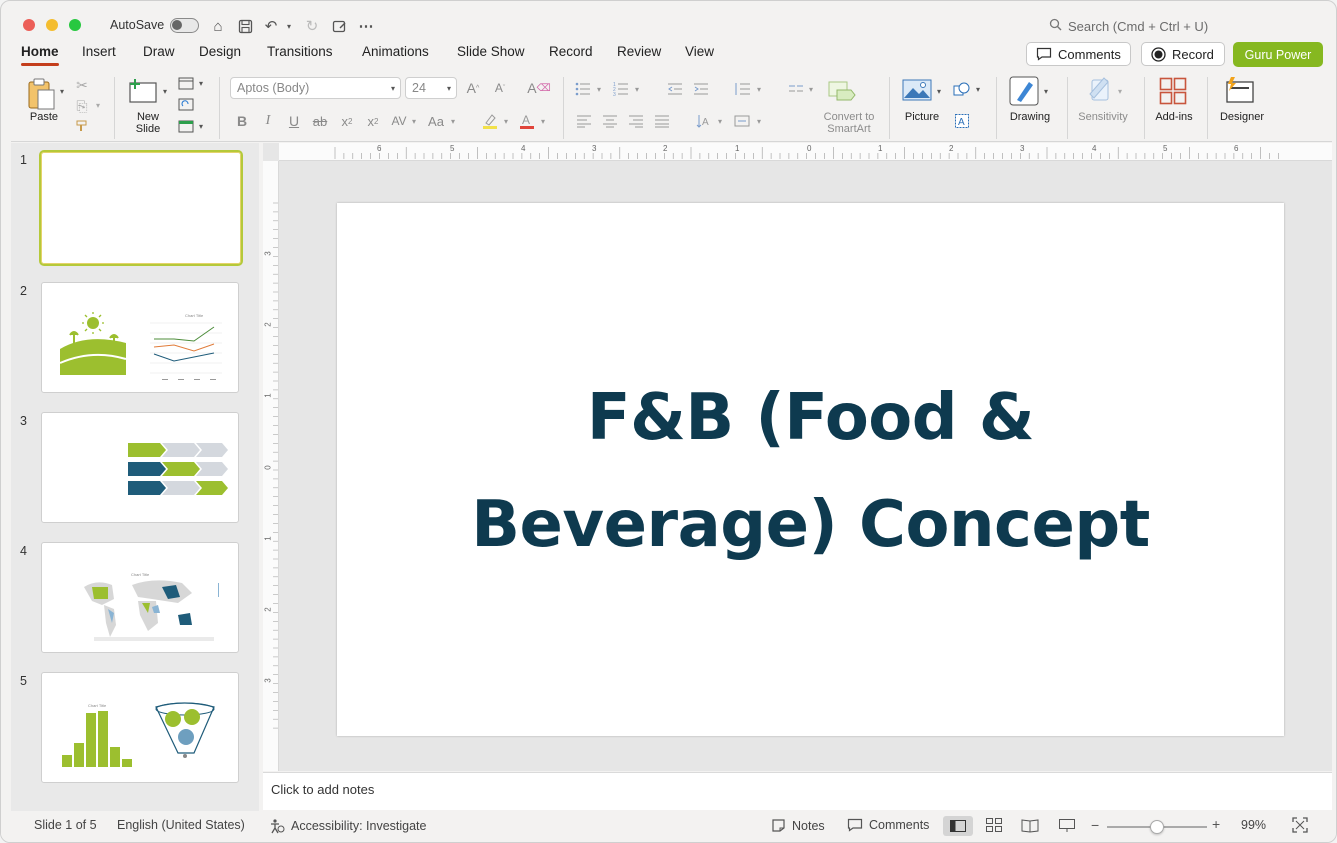 This screenshot has height=843, width=1337. What do you see at coordinates (268, 121) in the screenshot?
I see `italic-icon: I` at bounding box center [268, 121].